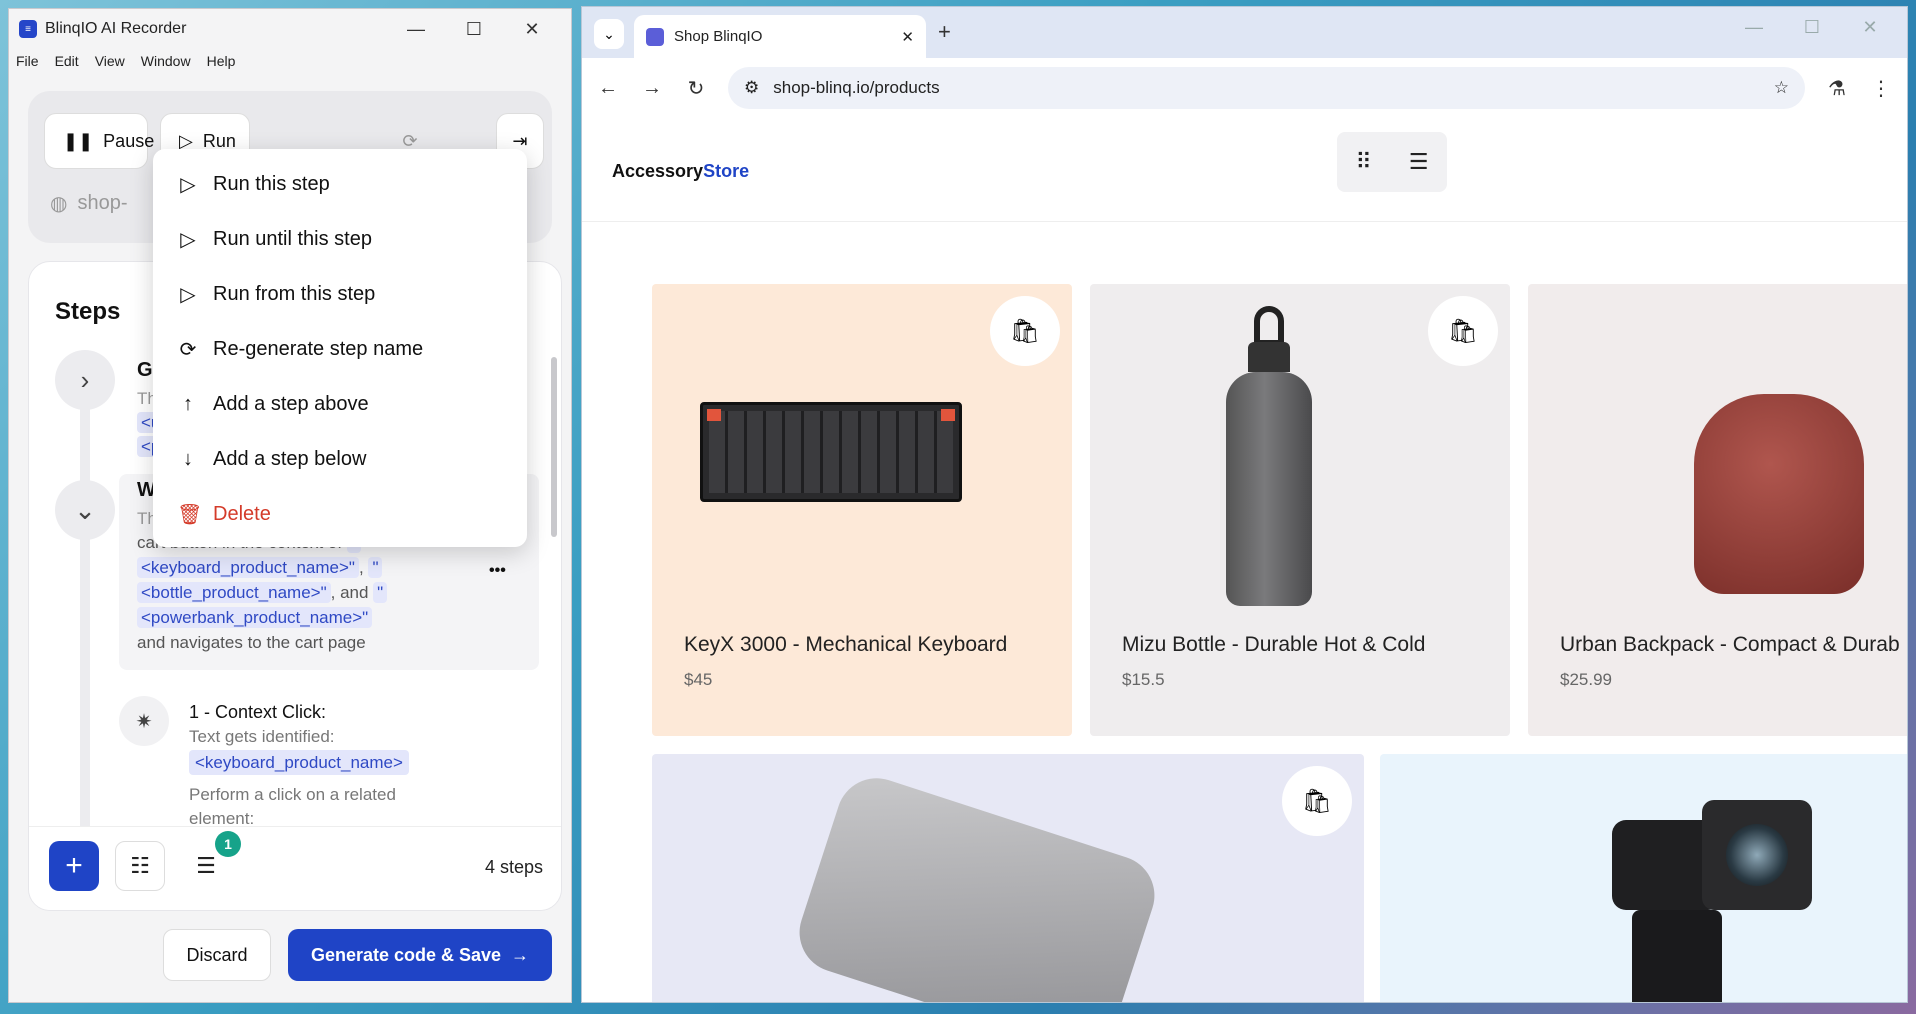 The image size is (1916, 1014). I want to click on favicon-icon, so click(655, 36).